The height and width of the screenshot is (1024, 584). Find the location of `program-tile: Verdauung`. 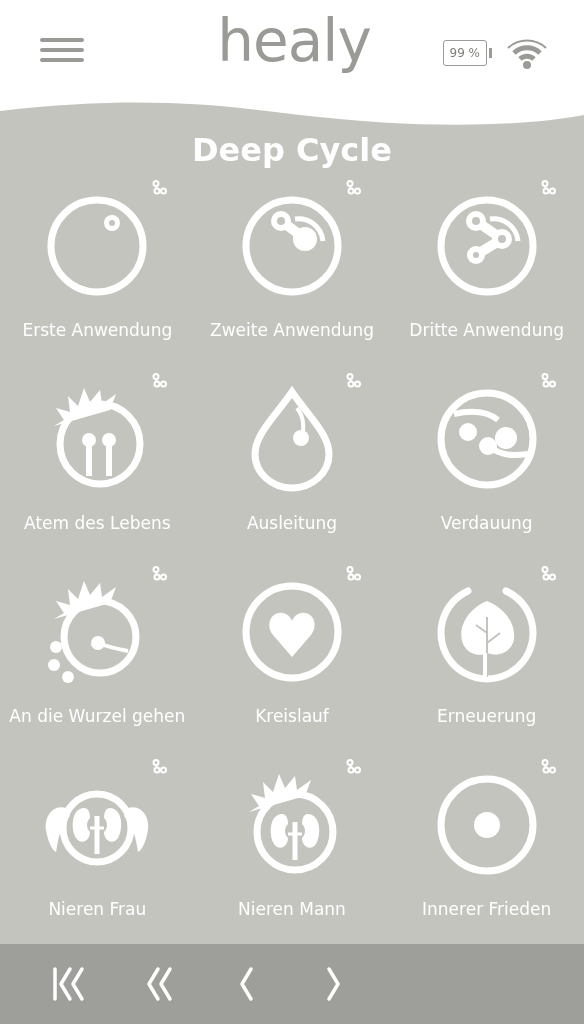

program-tile: Verdauung is located at coordinates (486, 450).